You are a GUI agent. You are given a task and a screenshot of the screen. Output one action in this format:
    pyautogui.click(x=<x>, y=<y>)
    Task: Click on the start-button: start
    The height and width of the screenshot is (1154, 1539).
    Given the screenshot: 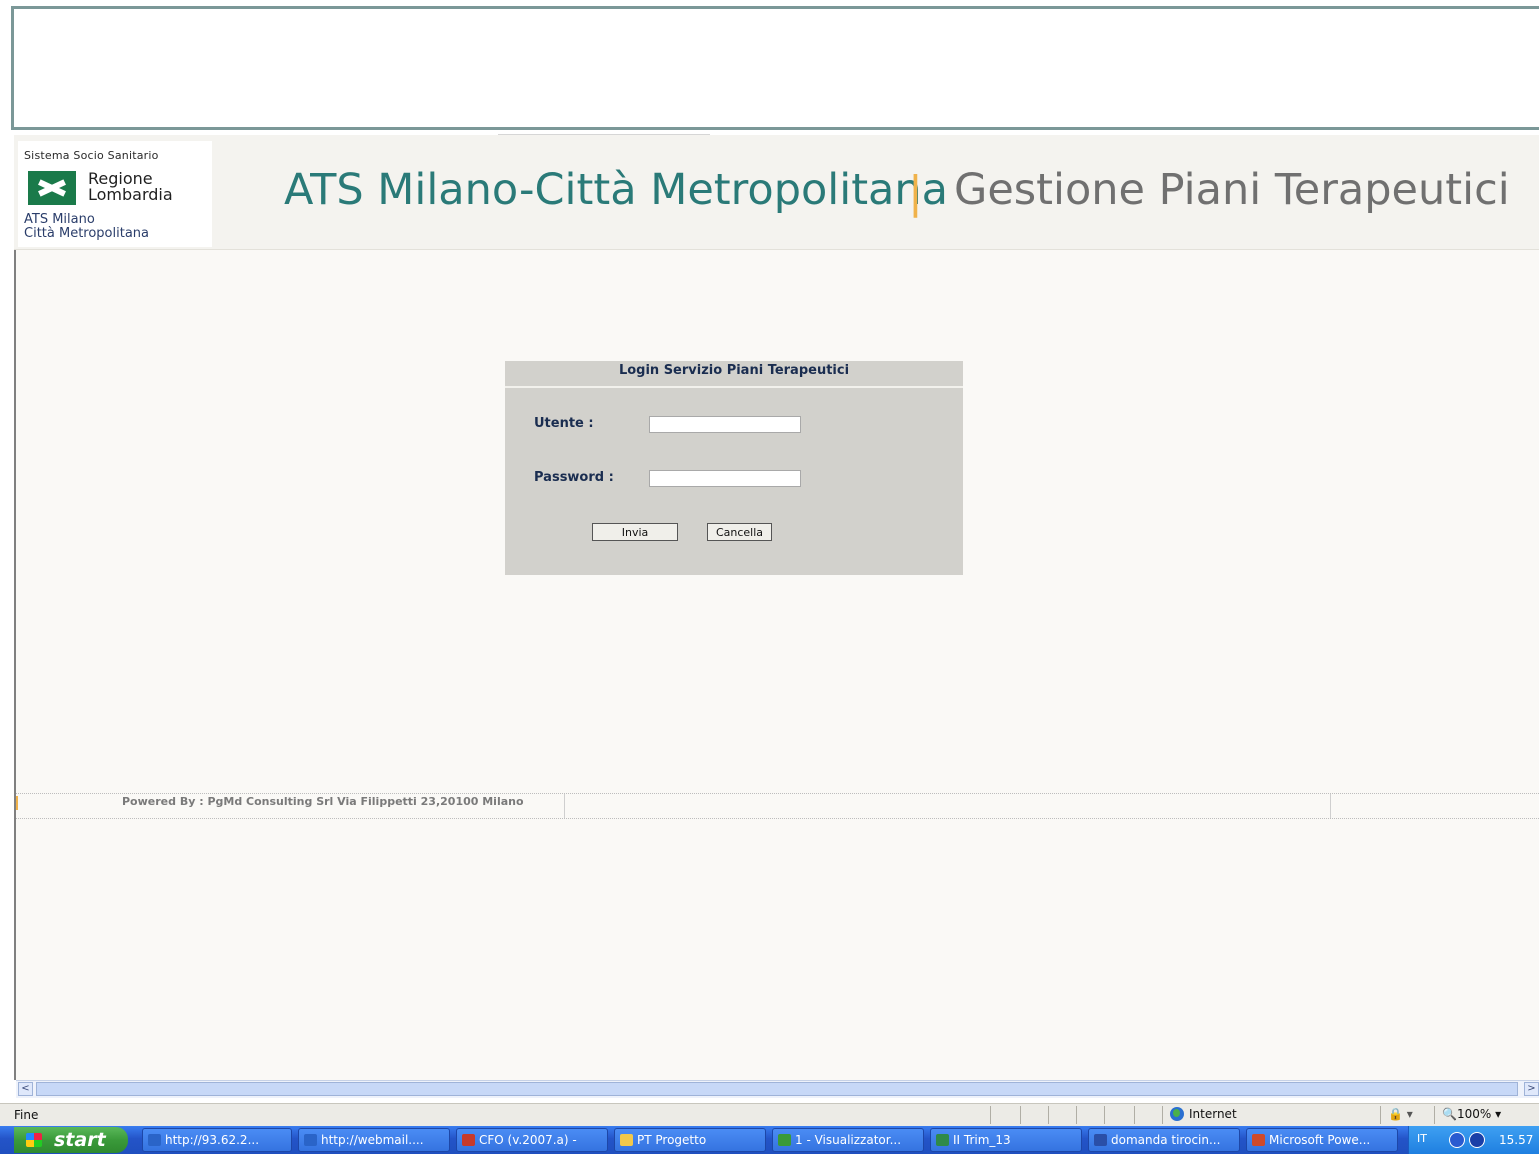 What is the action you would take?
    pyautogui.click(x=71, y=1140)
    